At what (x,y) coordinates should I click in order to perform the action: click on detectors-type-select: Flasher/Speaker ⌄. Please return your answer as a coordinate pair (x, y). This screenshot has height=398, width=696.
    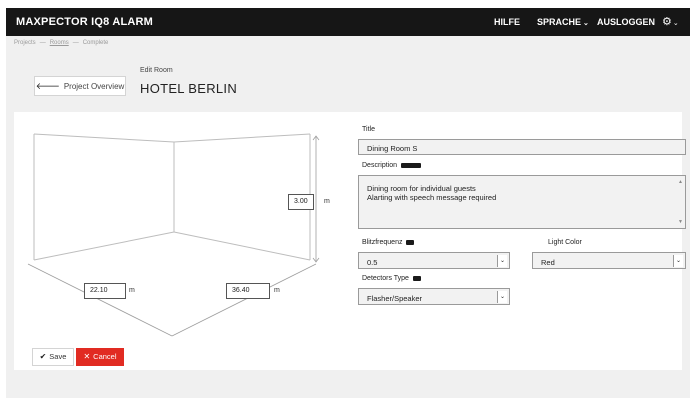
    Looking at the image, I should click on (434, 296).